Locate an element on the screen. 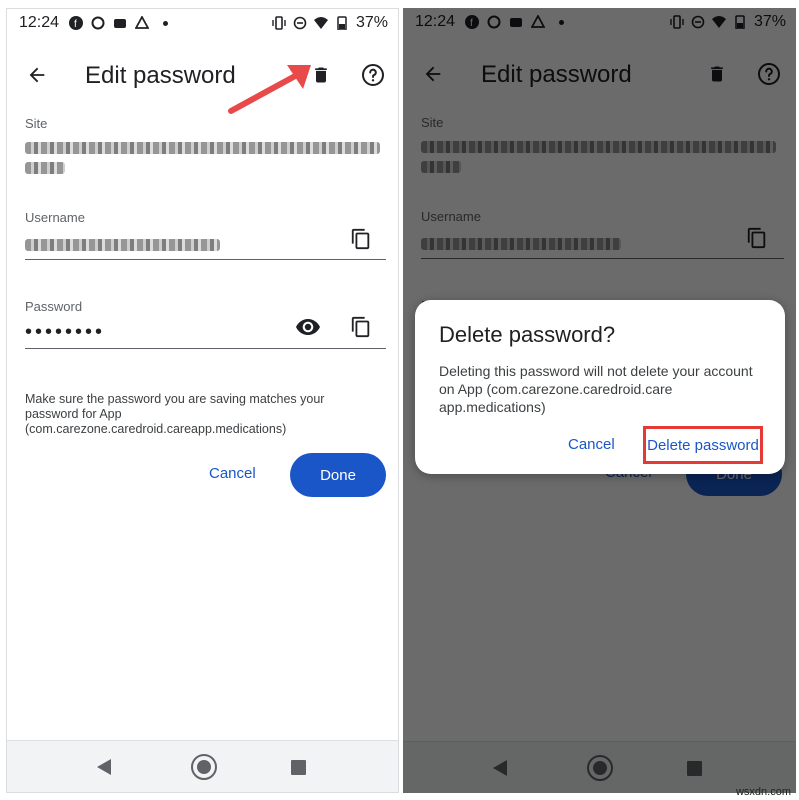  dialog-cancel-button: Cancel is located at coordinates (591, 444).